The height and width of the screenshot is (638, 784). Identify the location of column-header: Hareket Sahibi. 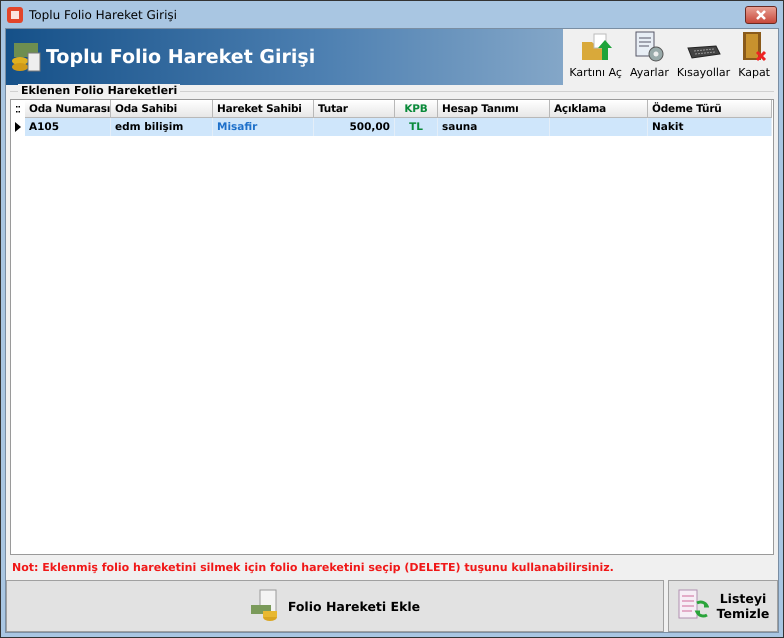
(263, 109).